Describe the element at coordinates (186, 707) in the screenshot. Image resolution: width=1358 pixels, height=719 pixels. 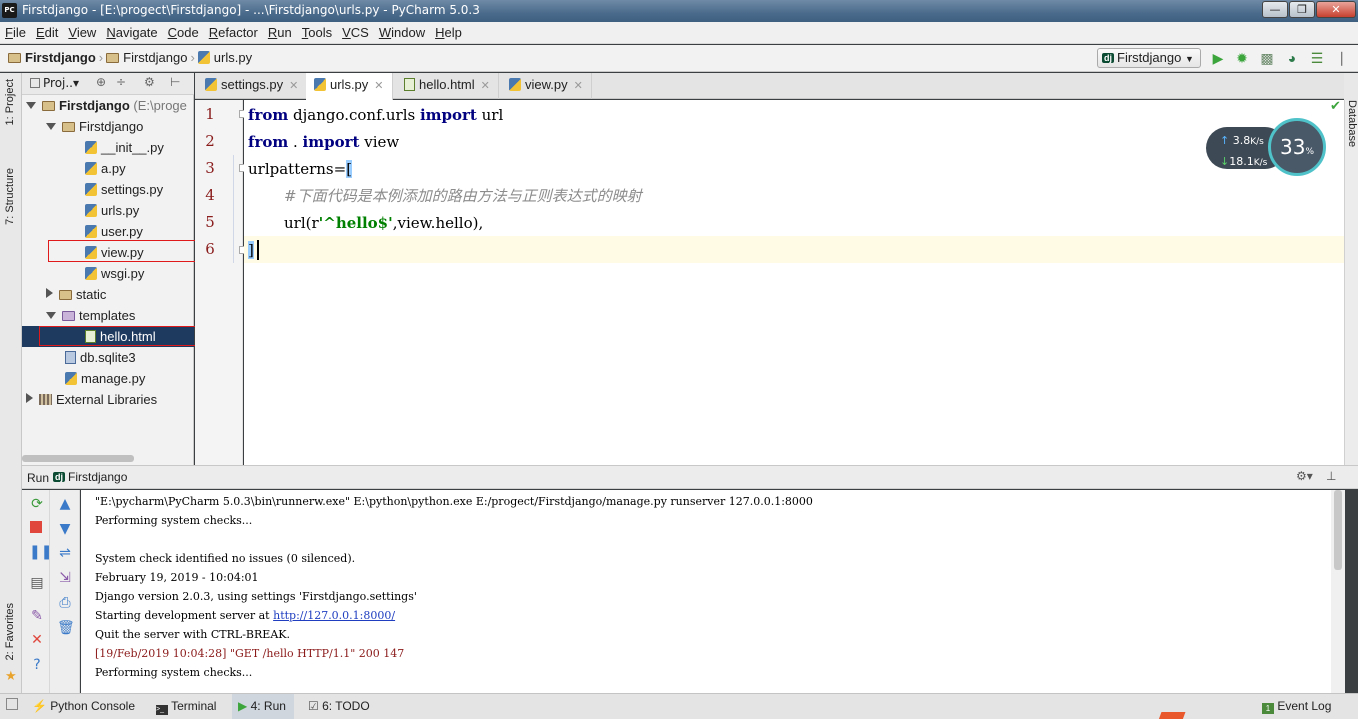
I see `terminal-button: >_ Terminal` at that location.